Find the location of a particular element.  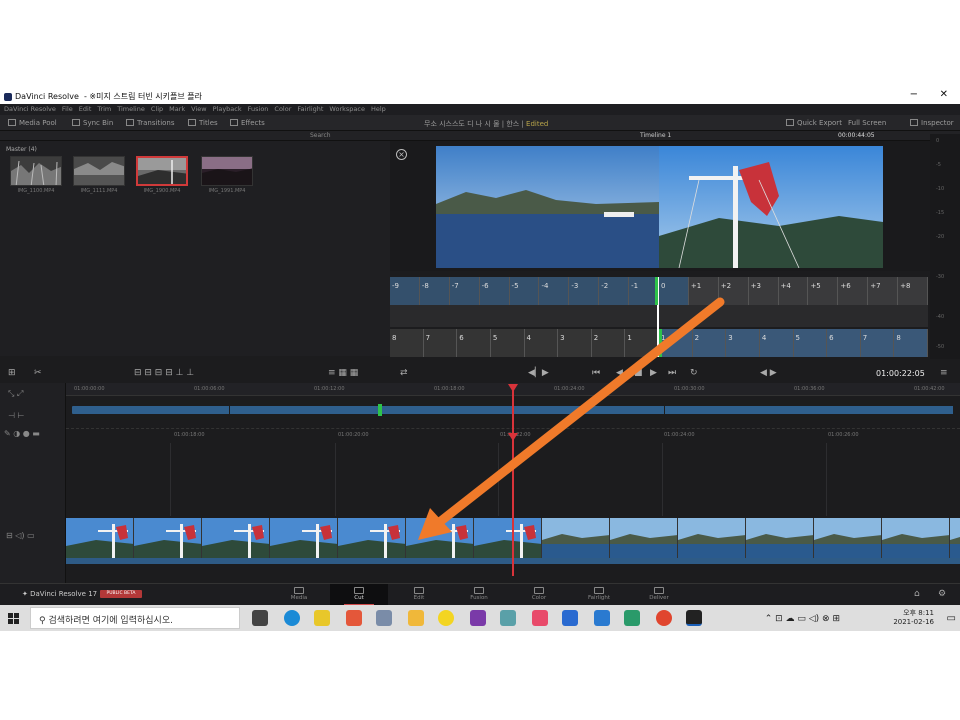

beta-badge: PUBLIC BETA is located at coordinates (121, 594).